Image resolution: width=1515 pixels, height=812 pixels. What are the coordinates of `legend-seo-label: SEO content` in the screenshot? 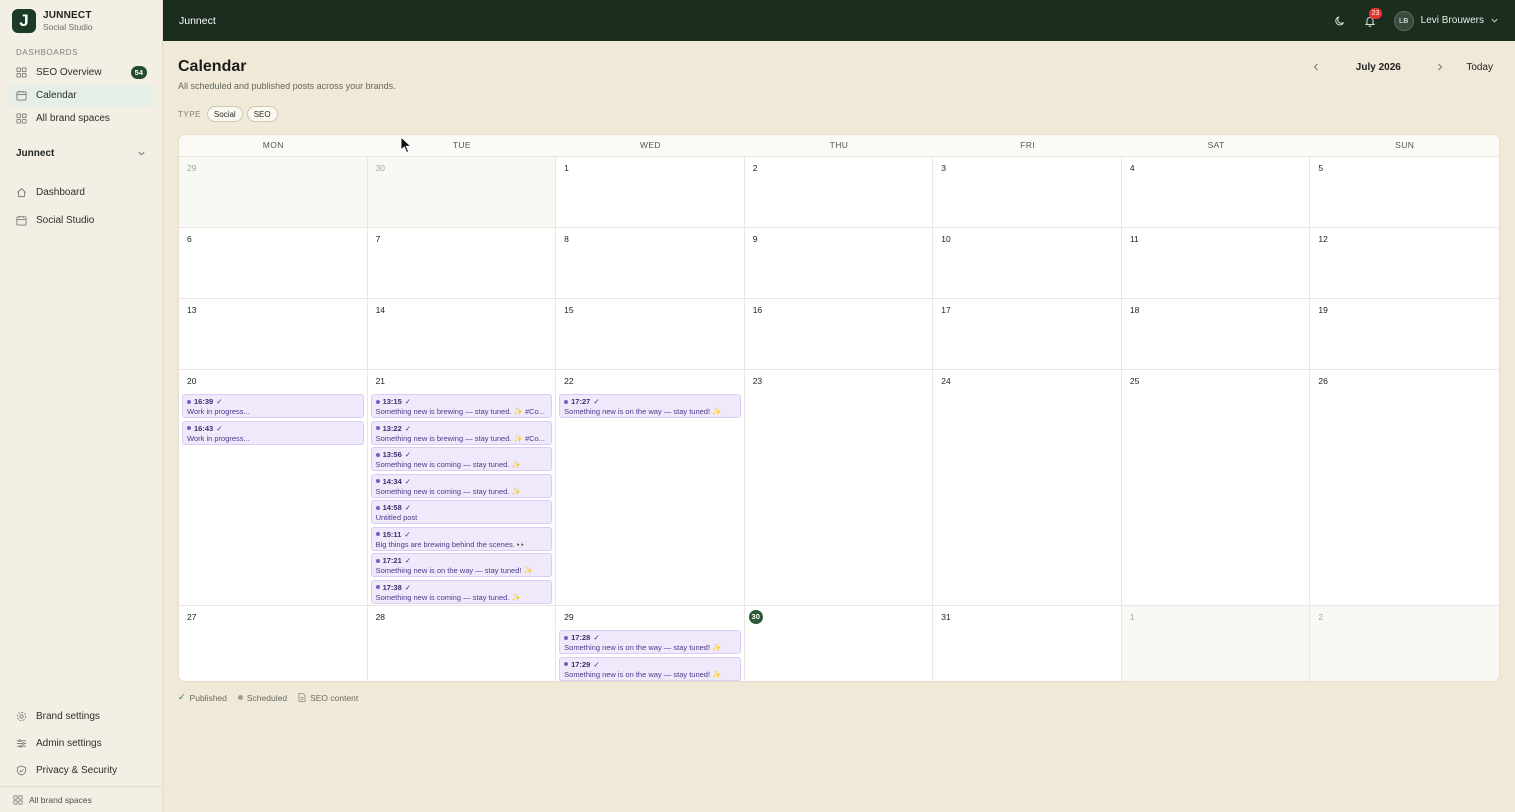 It's located at (334, 697).